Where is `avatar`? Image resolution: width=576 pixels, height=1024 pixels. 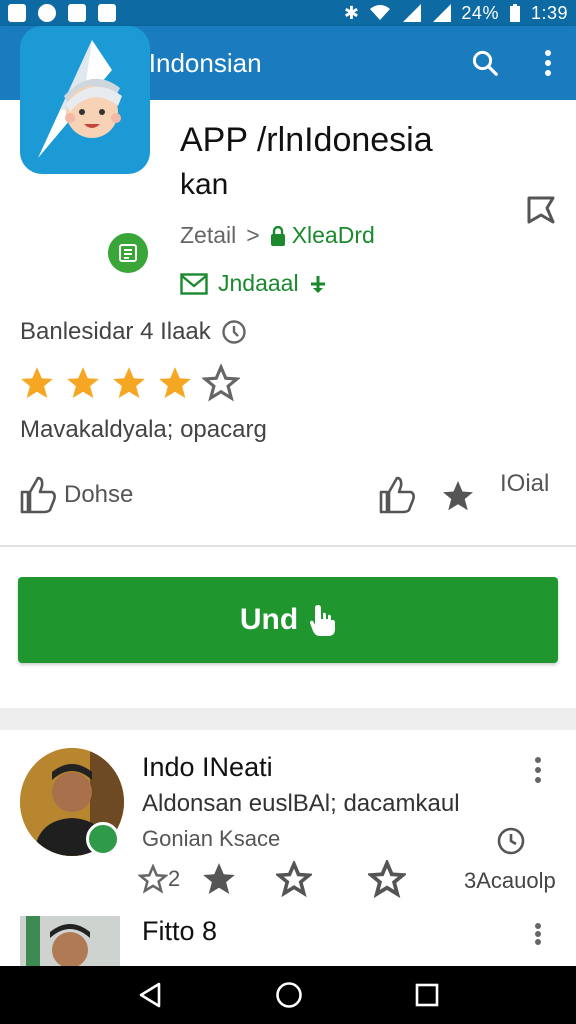 avatar is located at coordinates (70, 941).